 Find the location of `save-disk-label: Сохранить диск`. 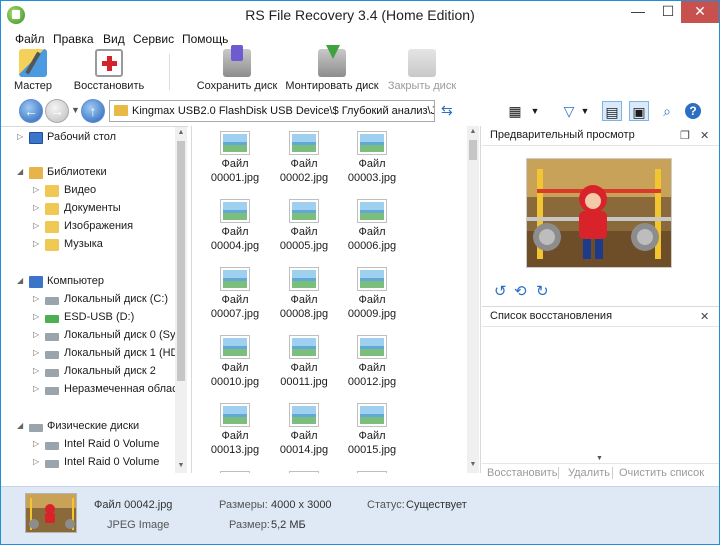

save-disk-label: Сохранить диск is located at coordinates (237, 86).